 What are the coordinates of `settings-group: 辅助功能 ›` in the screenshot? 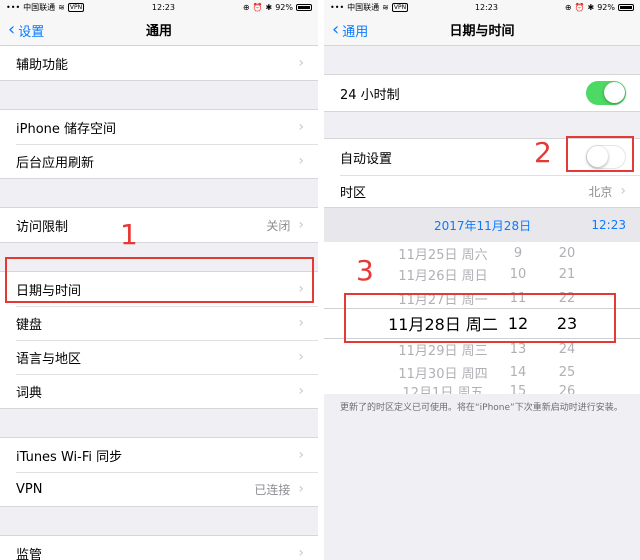 It's located at (159, 63).